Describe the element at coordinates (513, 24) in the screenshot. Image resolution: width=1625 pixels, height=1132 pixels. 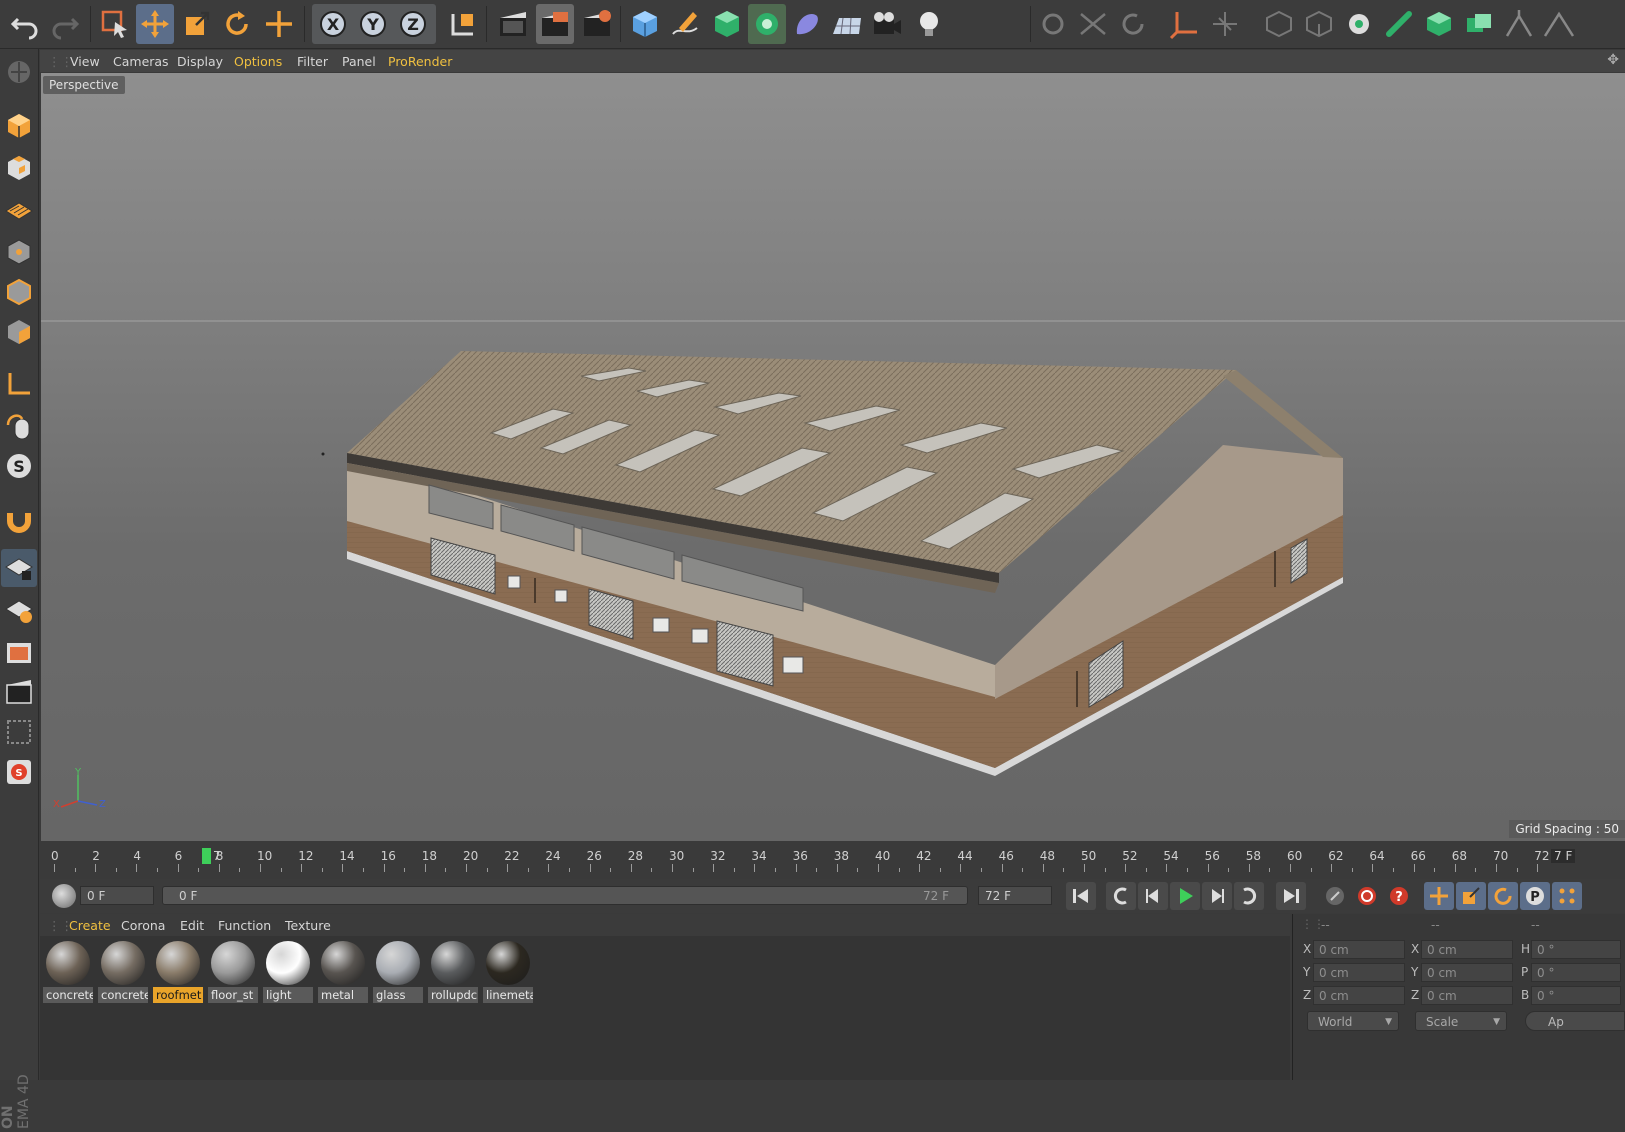
I see `render-view-icon` at that location.